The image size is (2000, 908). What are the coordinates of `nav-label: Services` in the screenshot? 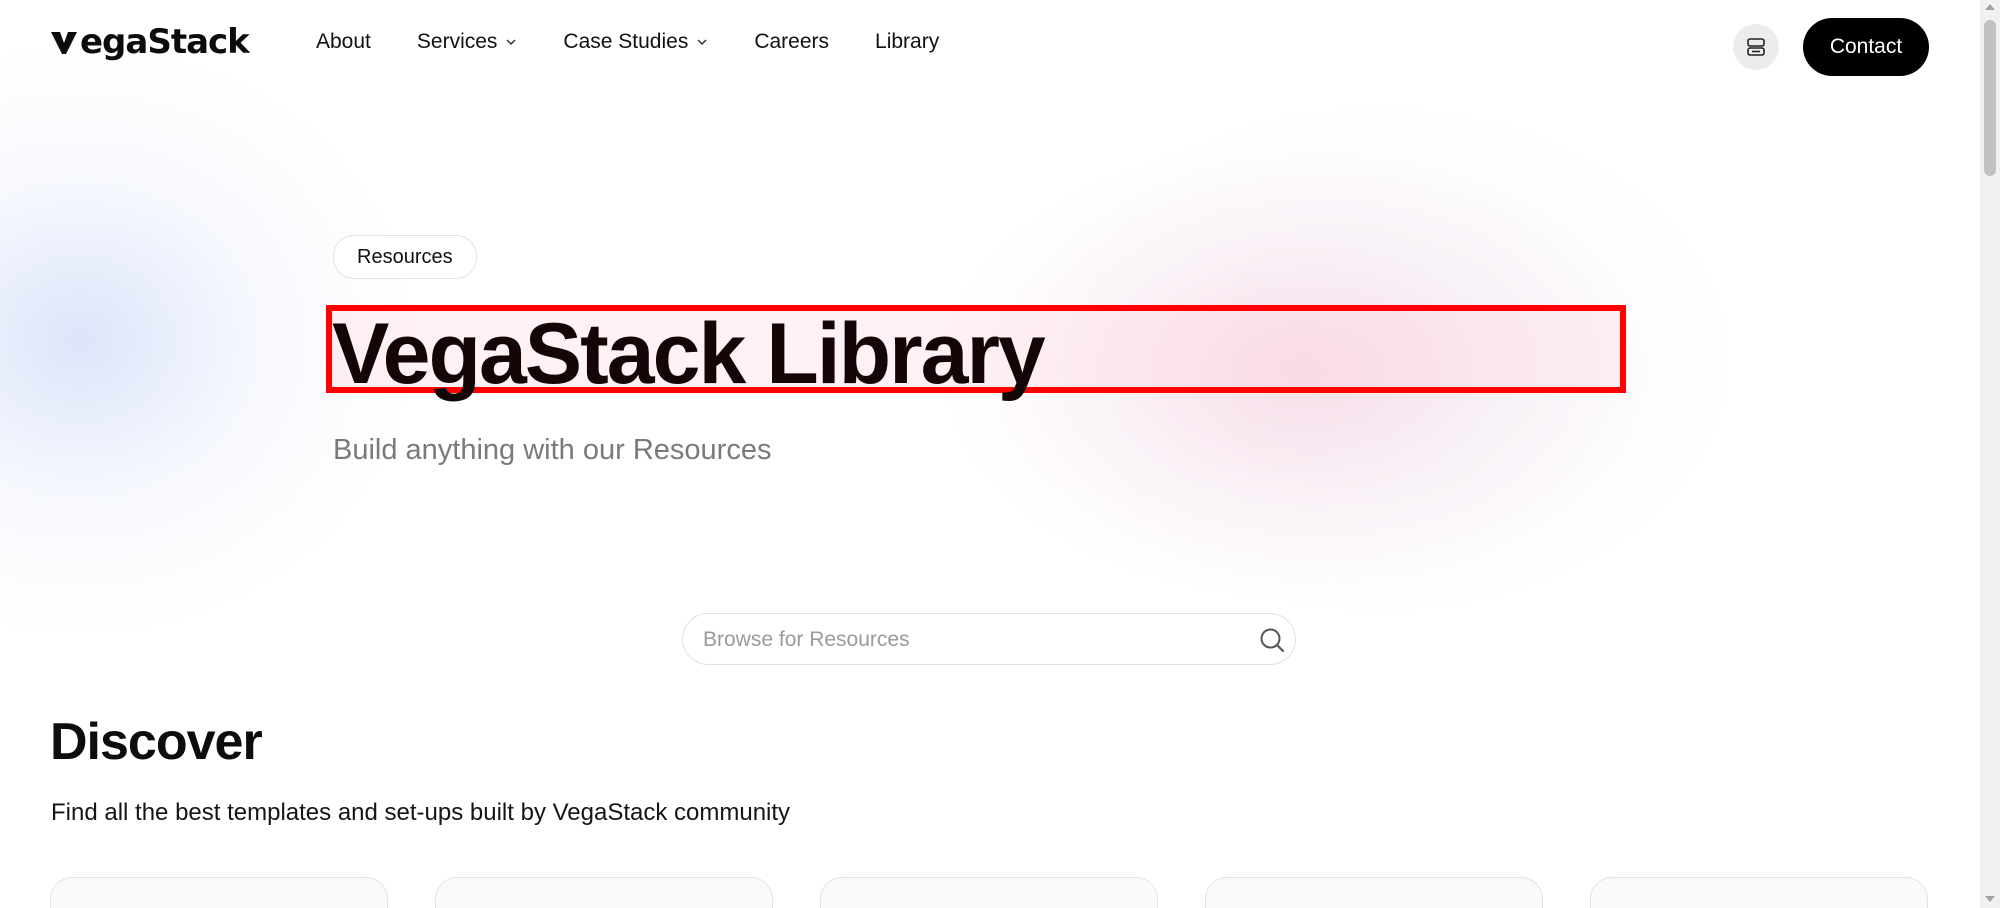 It's located at (457, 41).